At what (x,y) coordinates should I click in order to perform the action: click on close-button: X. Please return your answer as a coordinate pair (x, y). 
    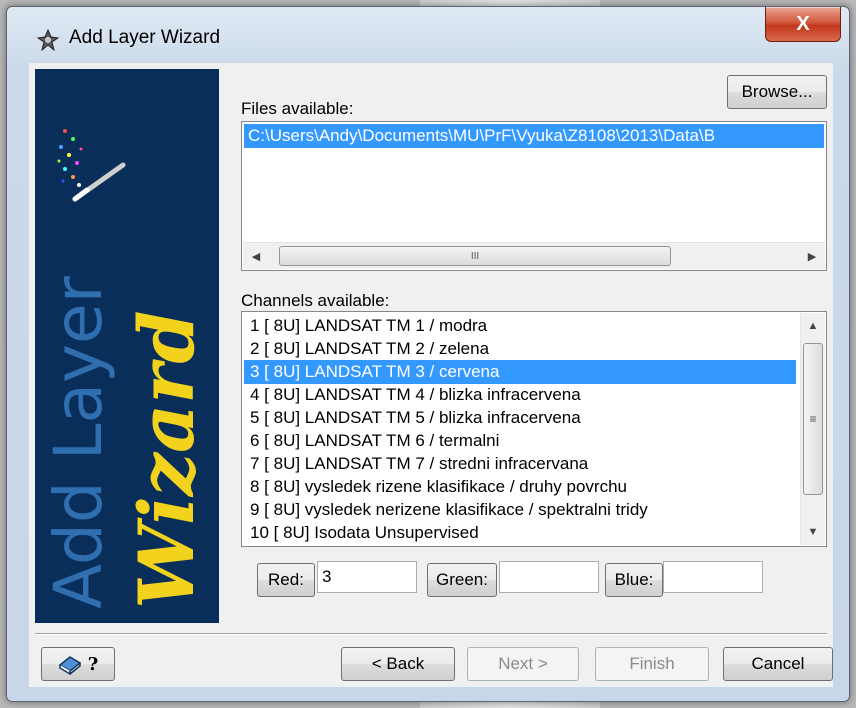
    Looking at the image, I should click on (803, 24).